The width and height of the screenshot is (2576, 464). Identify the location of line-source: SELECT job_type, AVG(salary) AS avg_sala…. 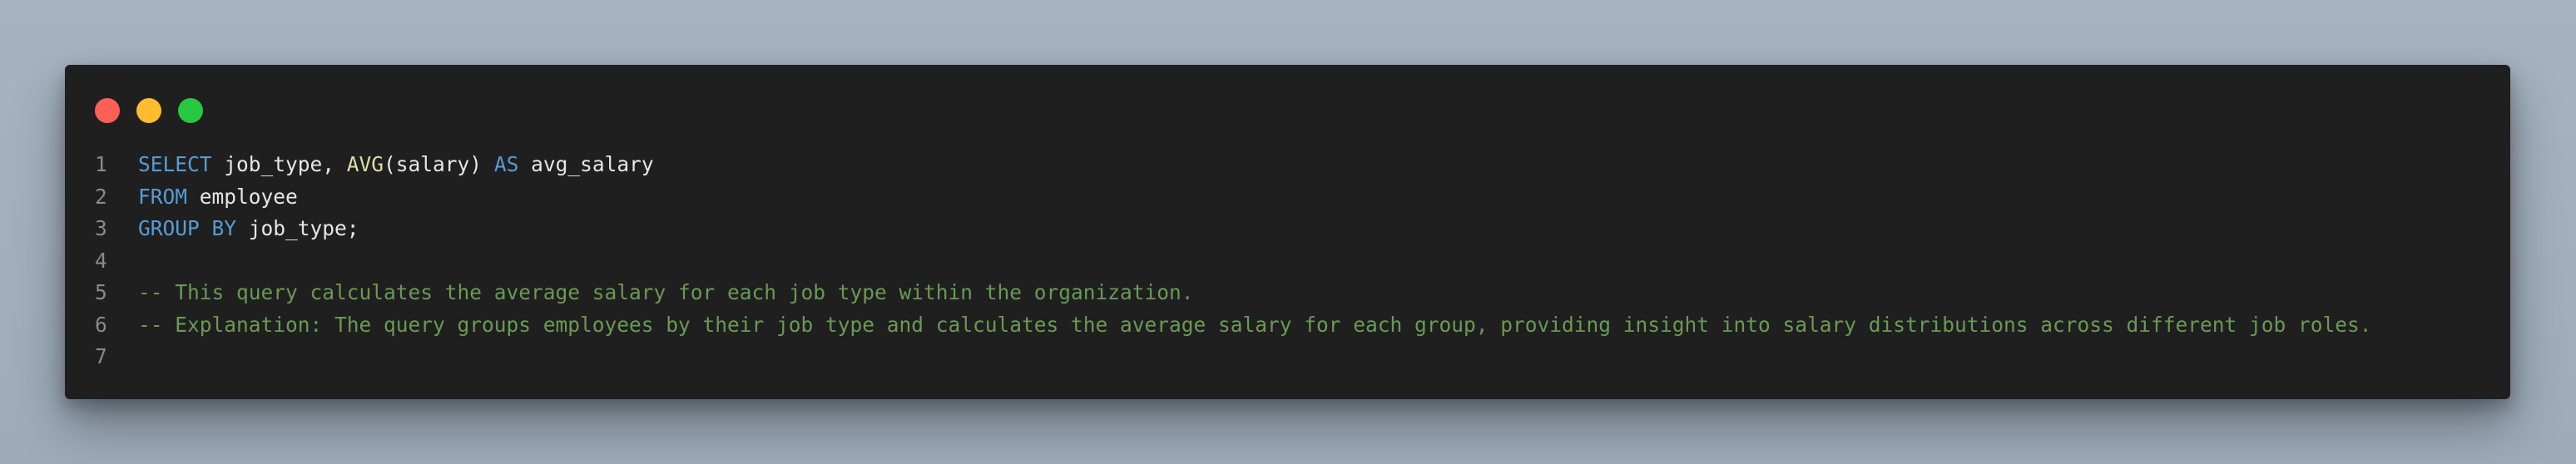
(394, 165).